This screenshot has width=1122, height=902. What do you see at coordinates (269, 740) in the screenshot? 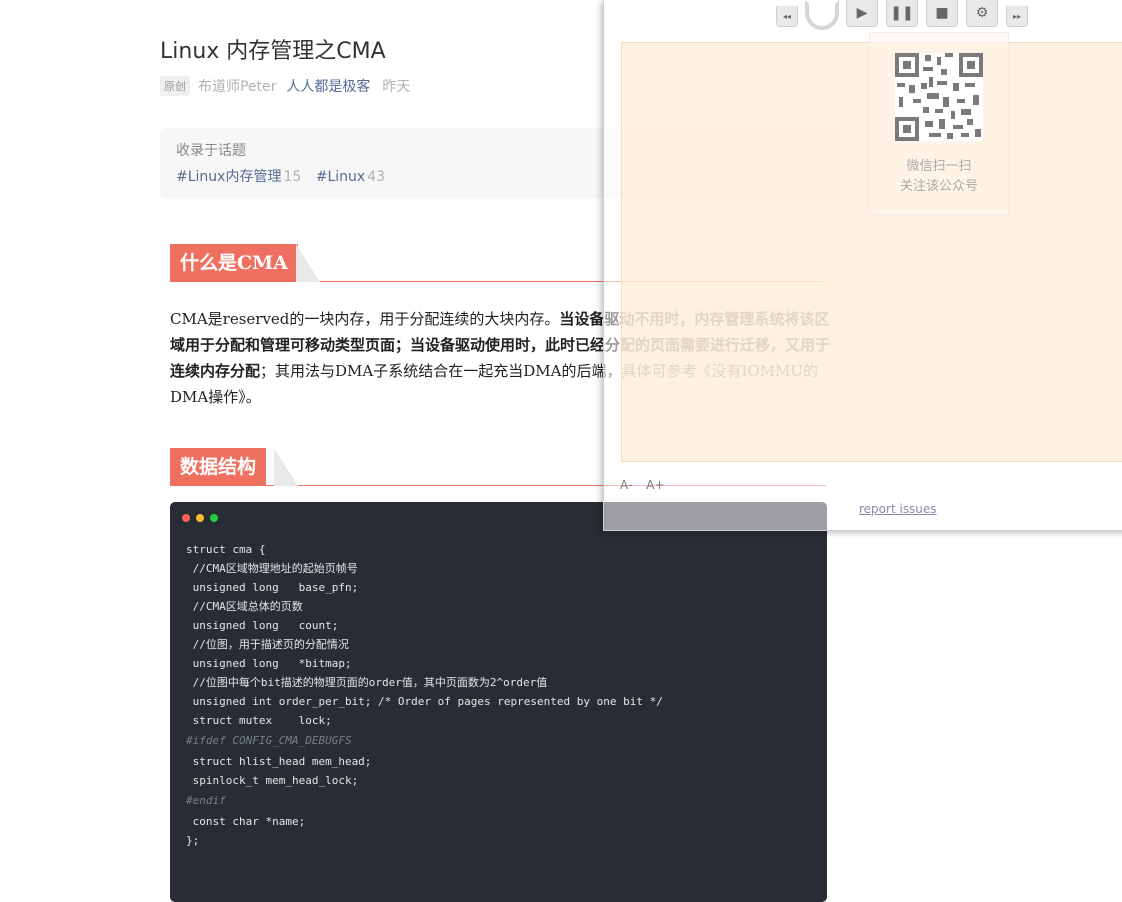
I see `code-line: #ifdef CONFIG_CMA_DEBUGFS` at bounding box center [269, 740].